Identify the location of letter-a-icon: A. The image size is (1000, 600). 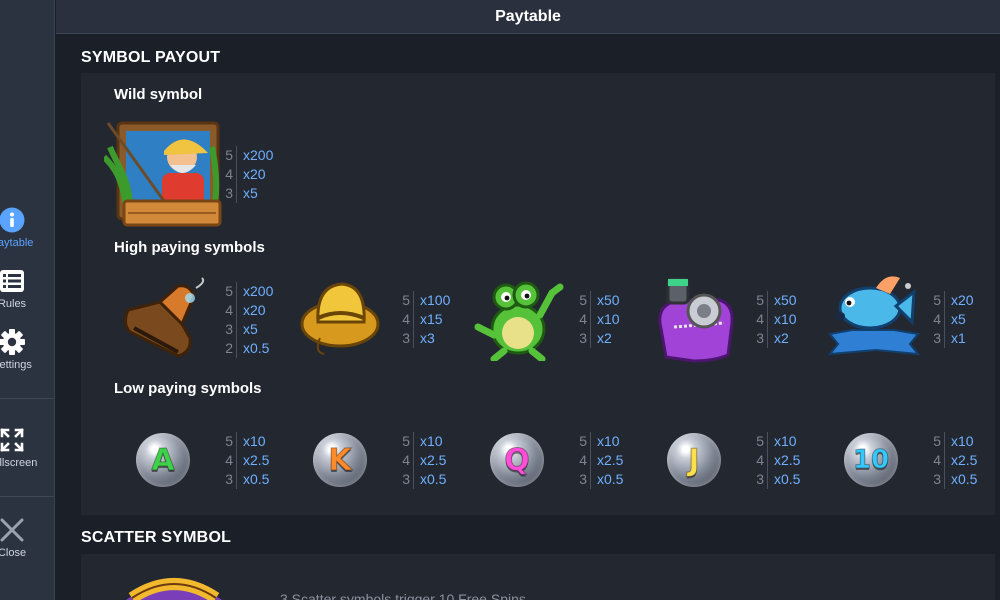
(163, 460).